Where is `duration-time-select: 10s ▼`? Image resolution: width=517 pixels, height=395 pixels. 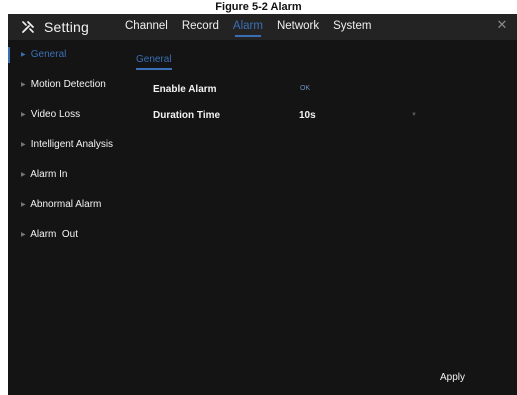
duration-time-select: 10s ▼ is located at coordinates (359, 116).